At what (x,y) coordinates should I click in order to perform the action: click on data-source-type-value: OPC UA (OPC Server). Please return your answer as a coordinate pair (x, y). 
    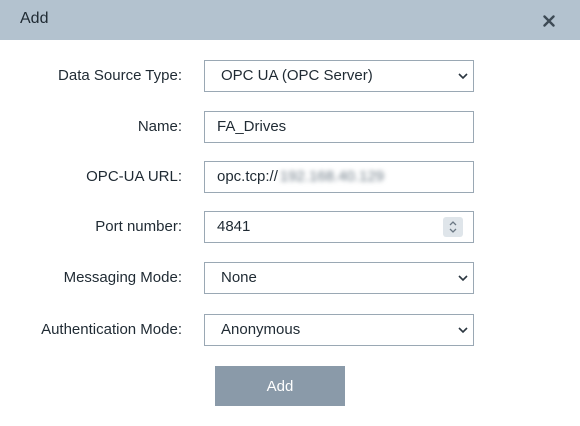
    Looking at the image, I should click on (297, 75).